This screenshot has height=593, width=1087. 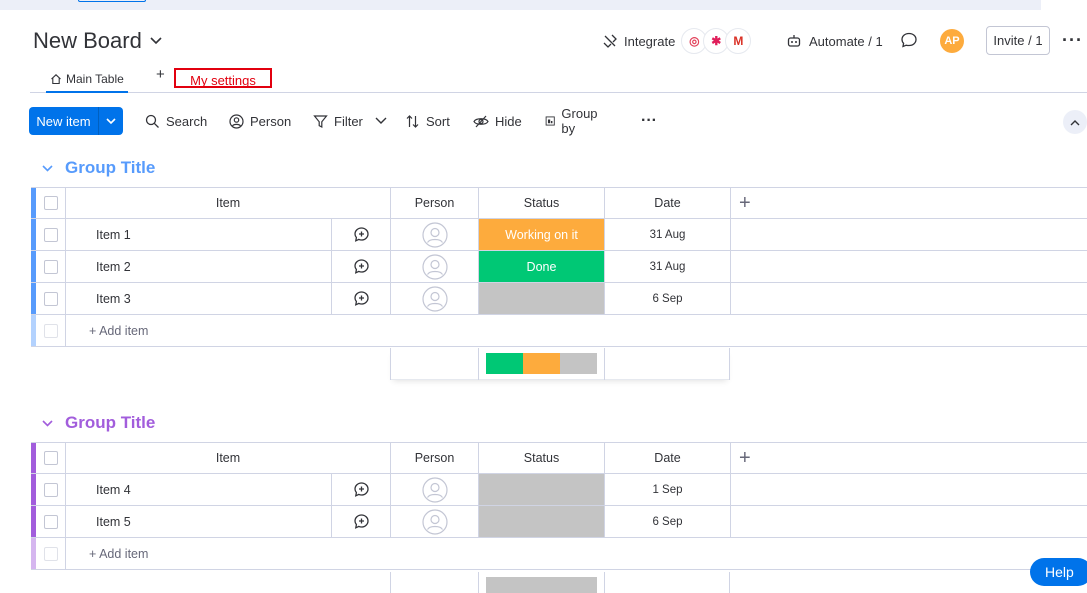 What do you see at coordinates (497, 121) in the screenshot?
I see `hide-button: Hide` at bounding box center [497, 121].